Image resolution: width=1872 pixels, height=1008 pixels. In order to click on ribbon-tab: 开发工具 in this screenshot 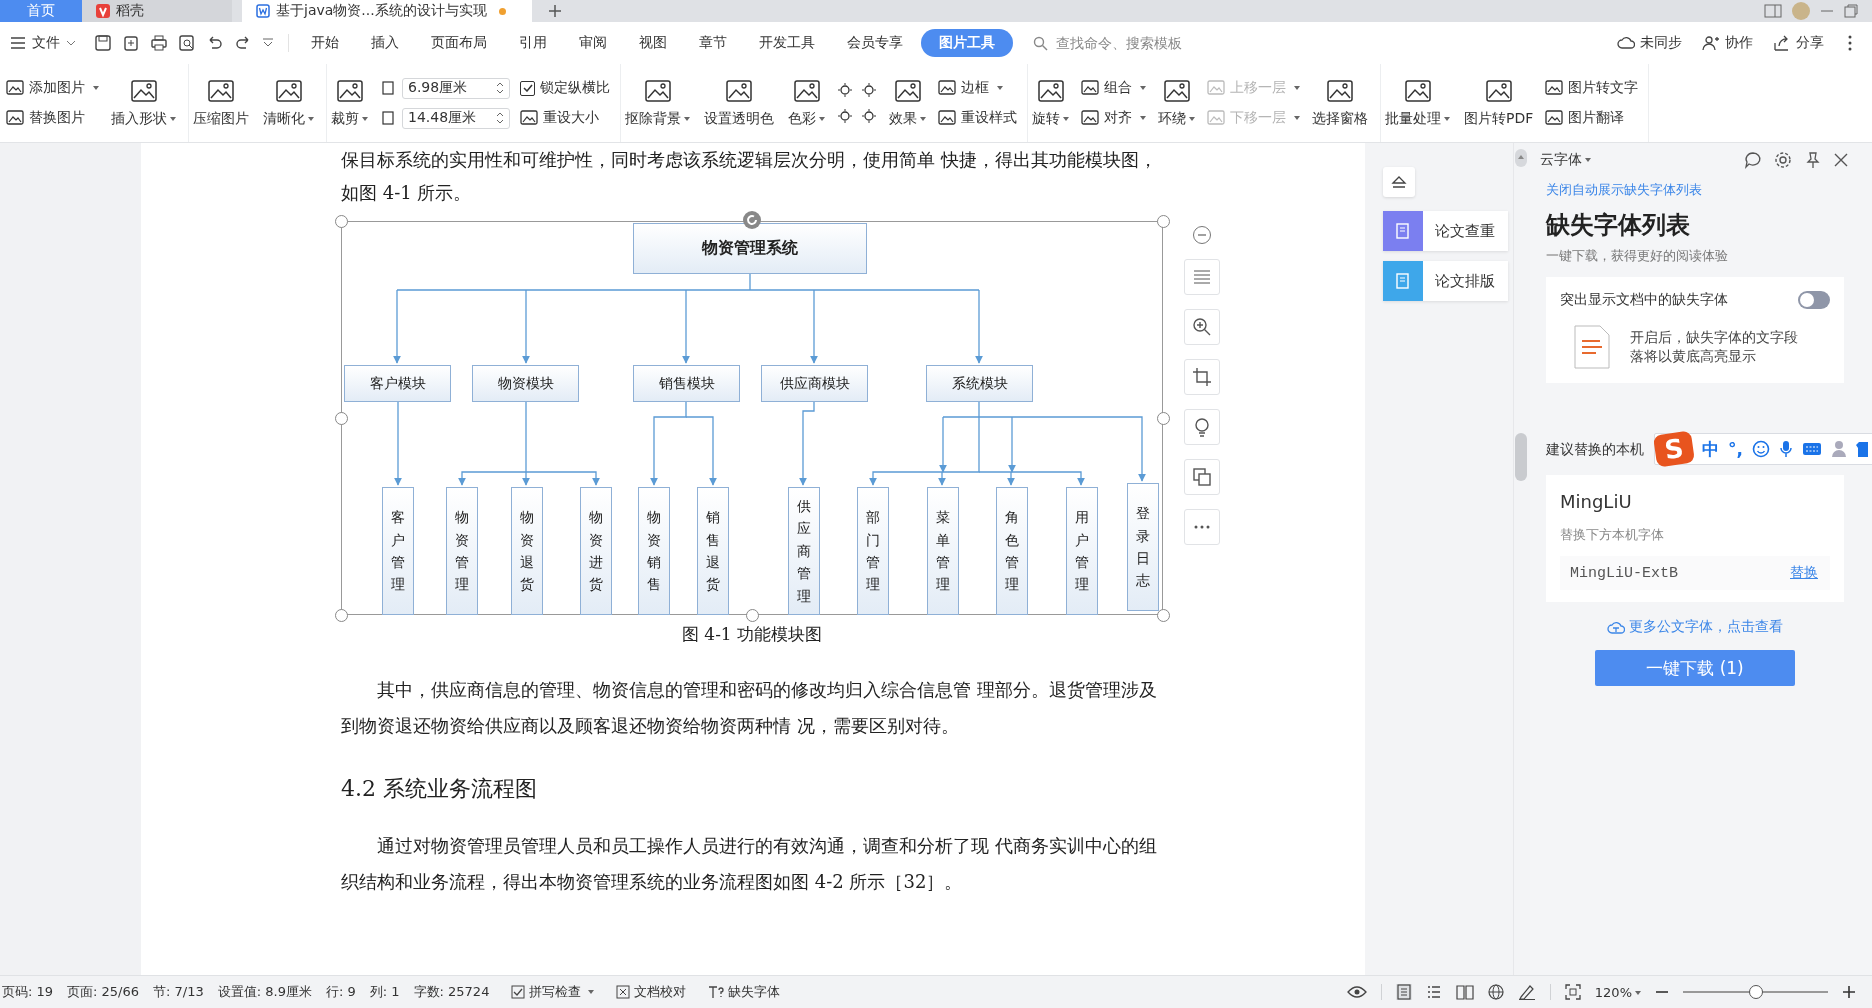, I will do `click(787, 43)`.